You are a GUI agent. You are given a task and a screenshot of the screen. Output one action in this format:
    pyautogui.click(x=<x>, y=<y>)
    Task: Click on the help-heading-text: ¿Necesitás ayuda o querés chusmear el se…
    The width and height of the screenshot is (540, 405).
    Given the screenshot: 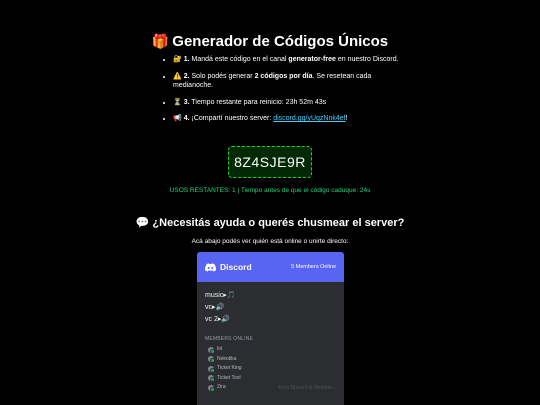 What is the action you would take?
    pyautogui.click(x=278, y=223)
    